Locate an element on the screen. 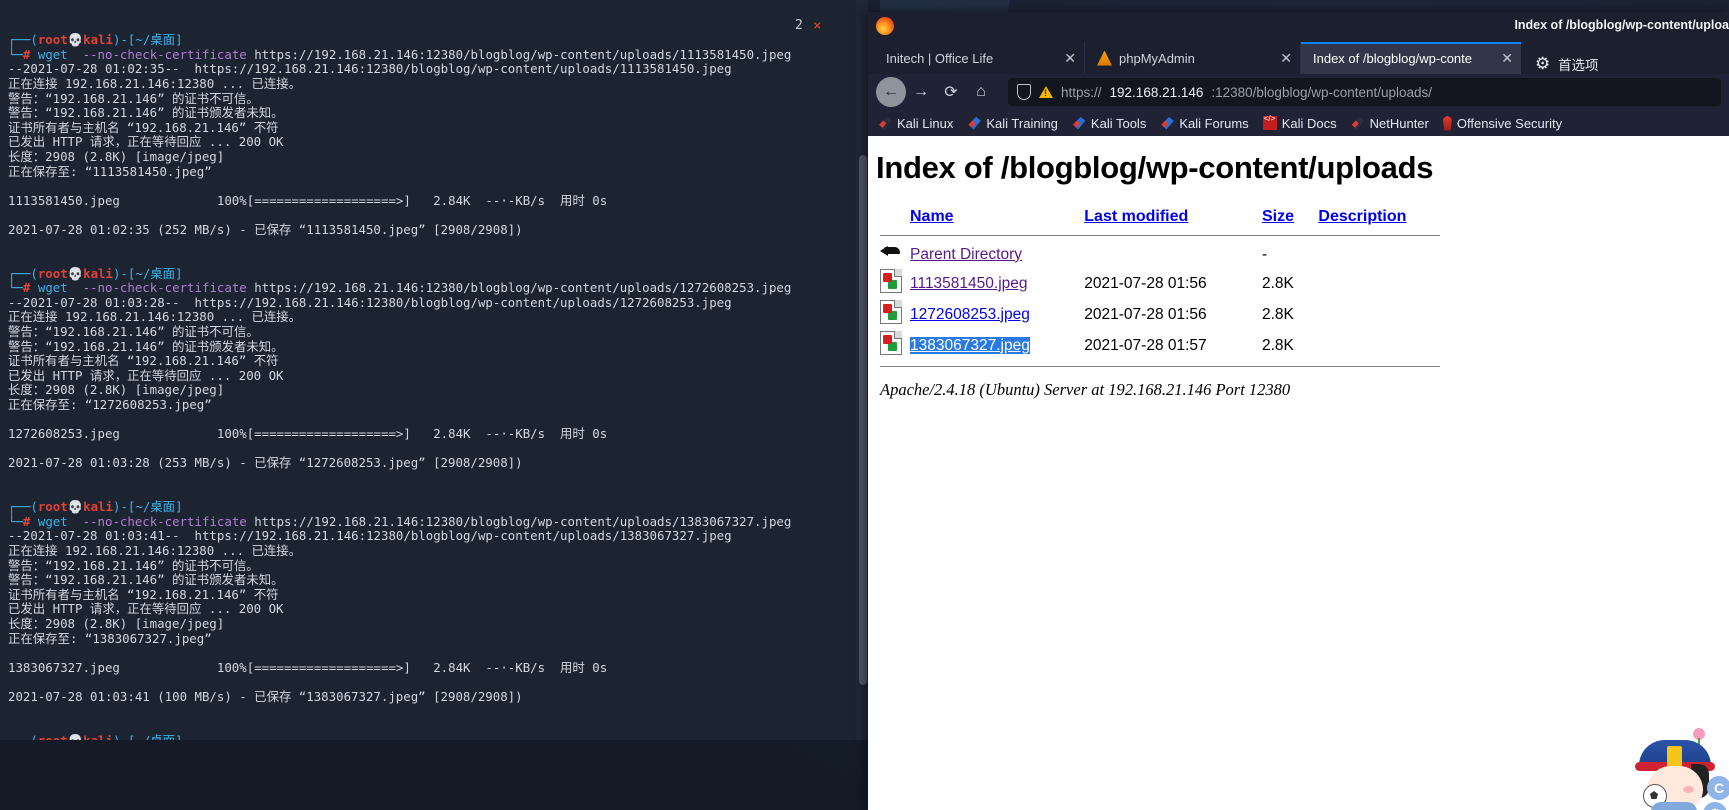 The image size is (1729, 810). terminal-close-icon: × is located at coordinates (817, 26).